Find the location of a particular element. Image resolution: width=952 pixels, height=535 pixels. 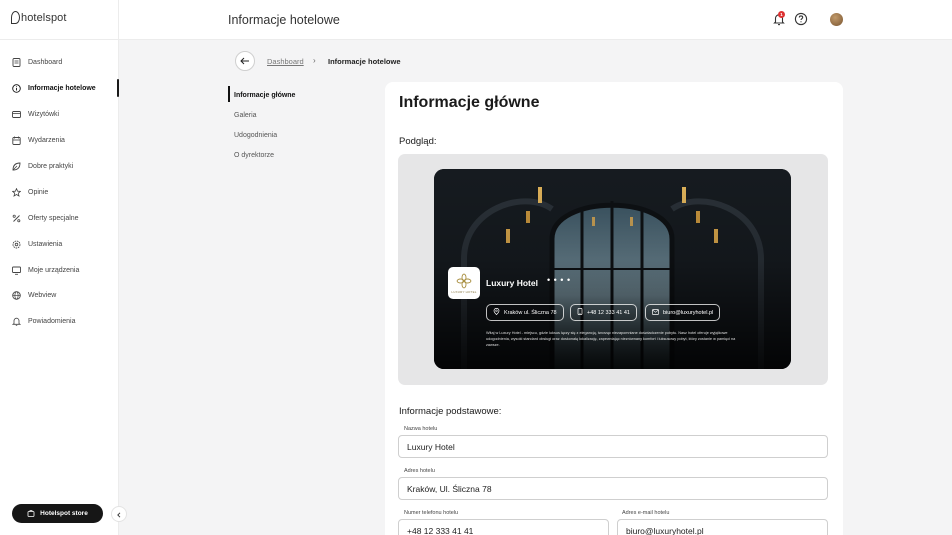

hotel-address-field: Kraków, Ul. Śliczna 78 is located at coordinates (613, 488).